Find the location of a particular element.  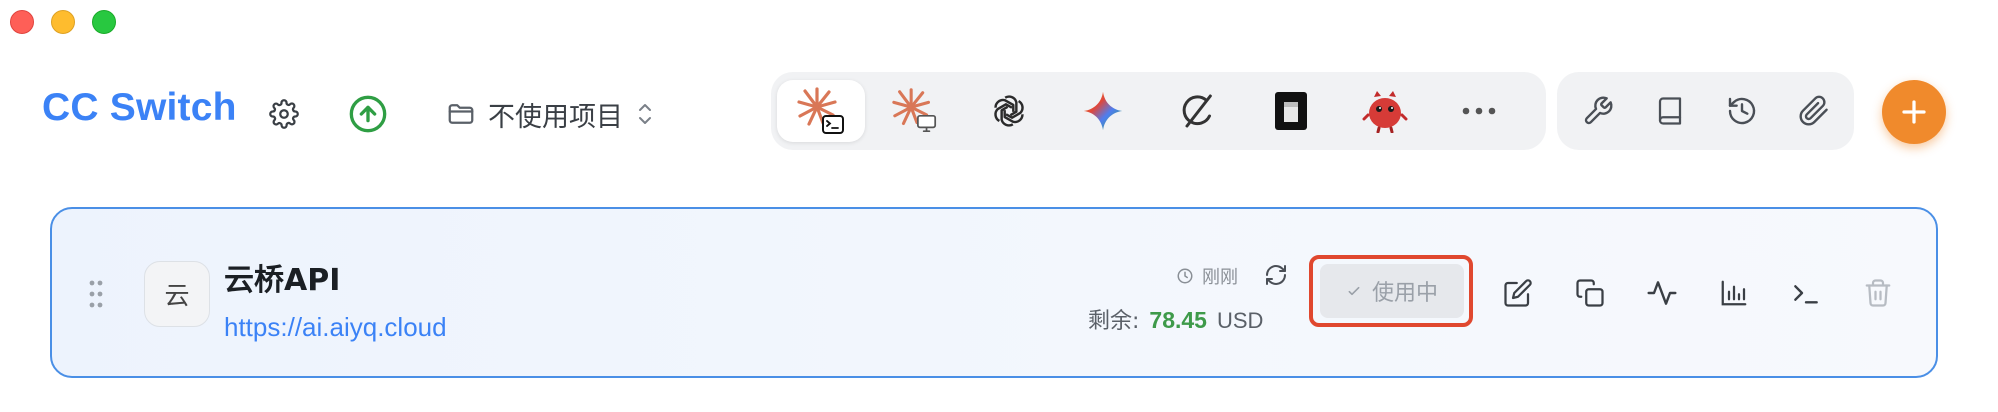

history-icon is located at coordinates (1742, 111).